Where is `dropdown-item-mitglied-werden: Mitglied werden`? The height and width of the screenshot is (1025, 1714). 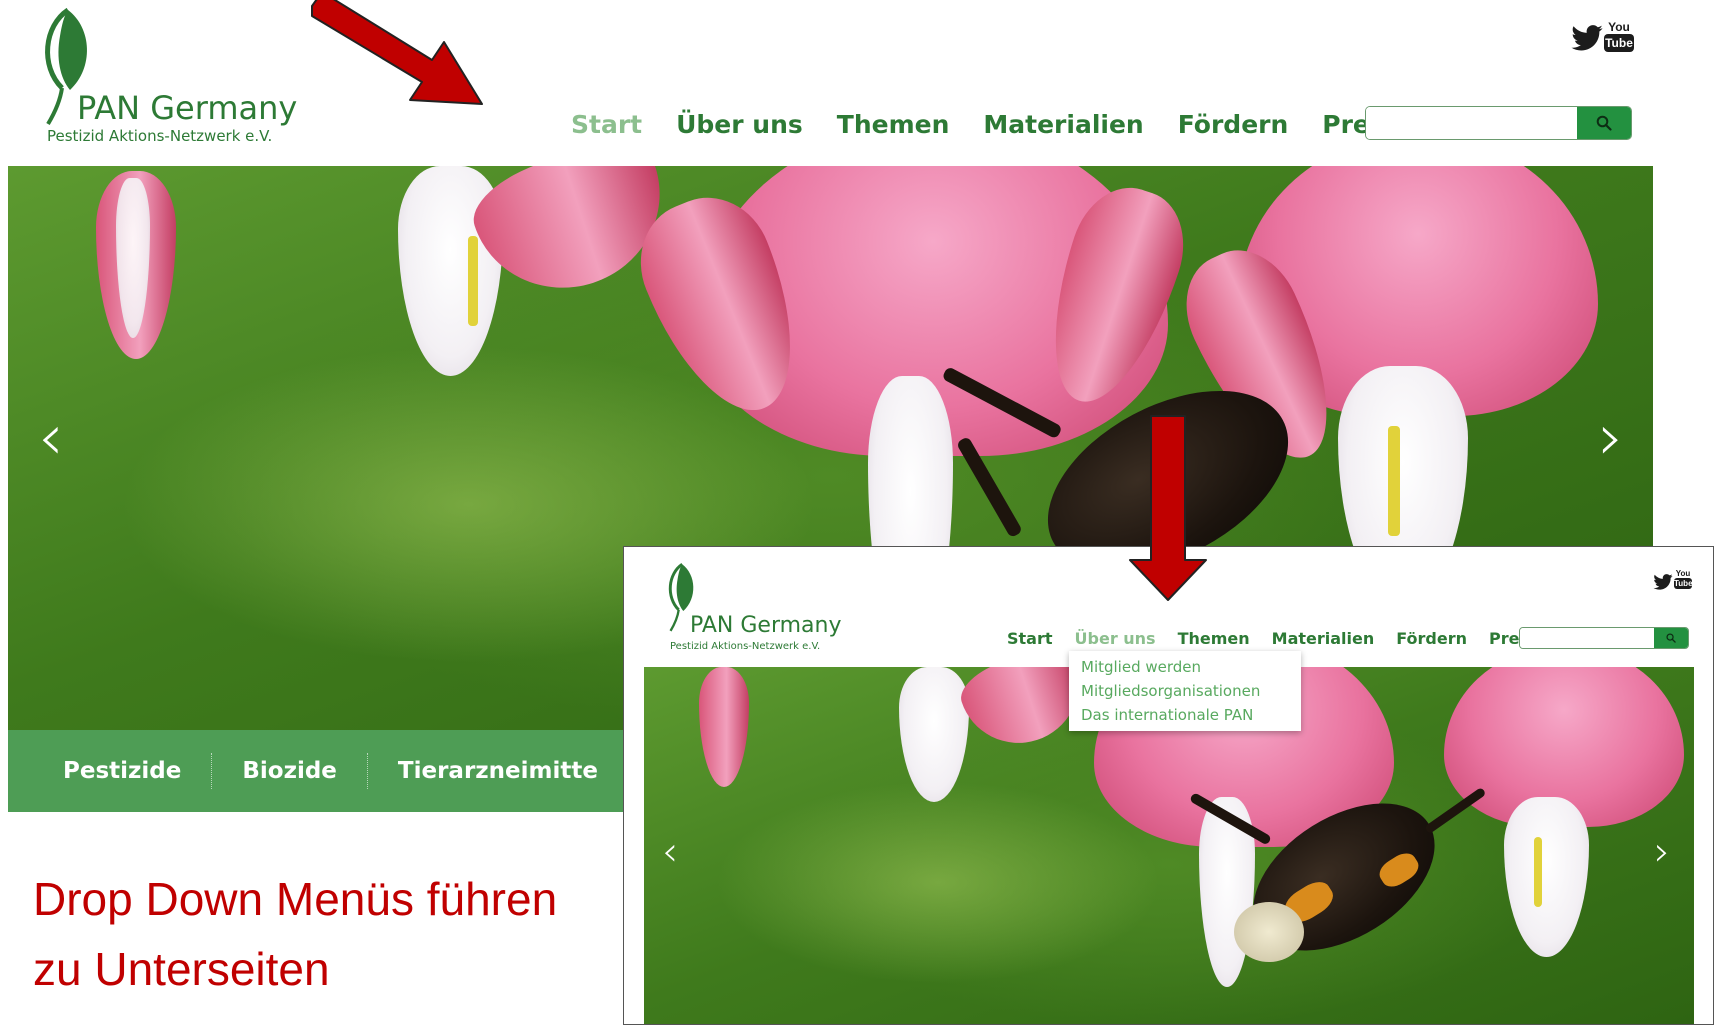 dropdown-item-mitglied-werden: Mitglied werden is located at coordinates (1185, 667).